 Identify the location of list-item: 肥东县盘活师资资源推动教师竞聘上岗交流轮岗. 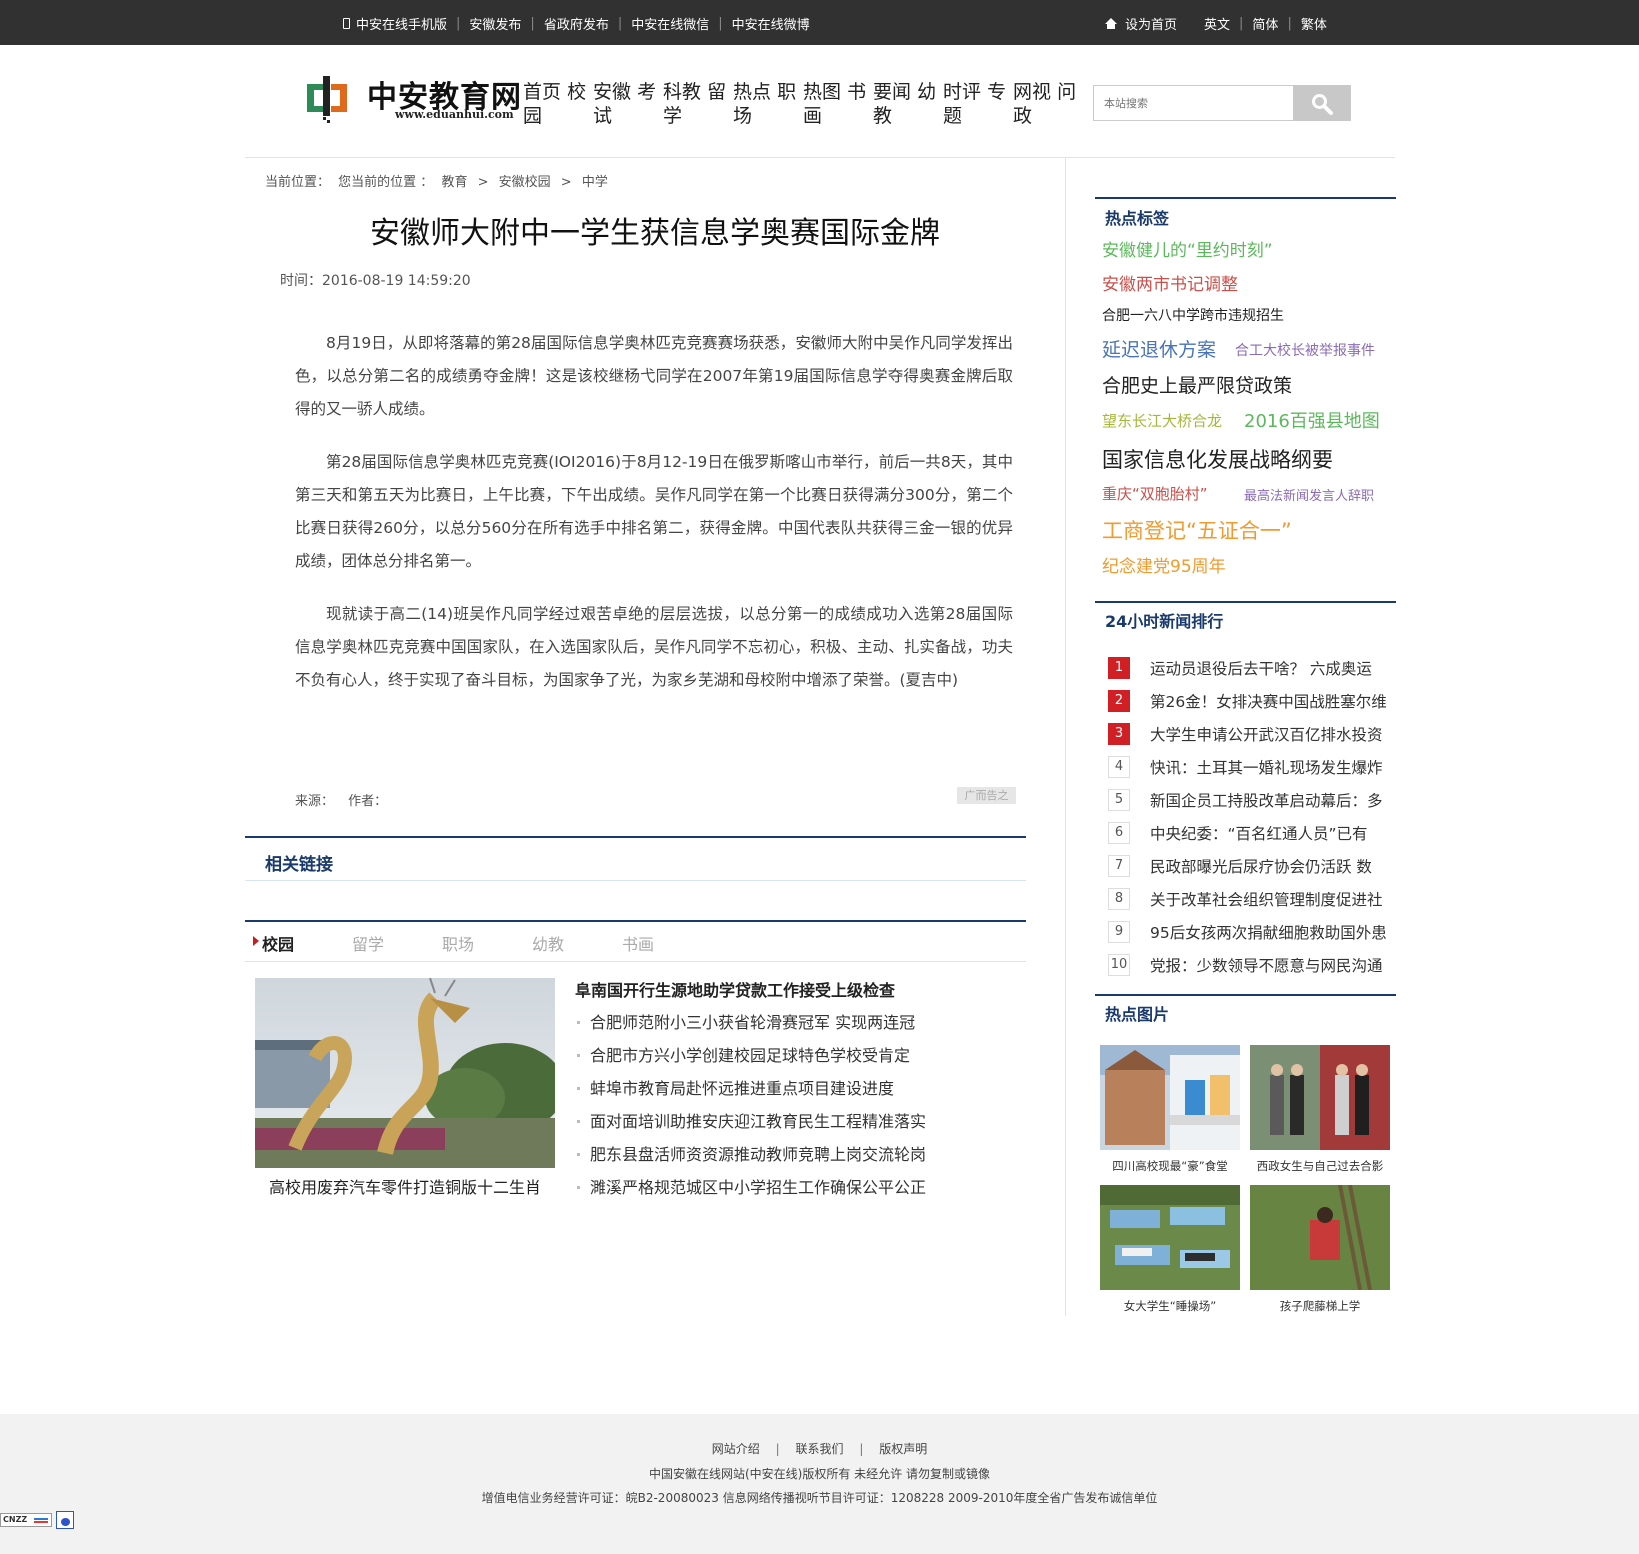
(750, 1159).